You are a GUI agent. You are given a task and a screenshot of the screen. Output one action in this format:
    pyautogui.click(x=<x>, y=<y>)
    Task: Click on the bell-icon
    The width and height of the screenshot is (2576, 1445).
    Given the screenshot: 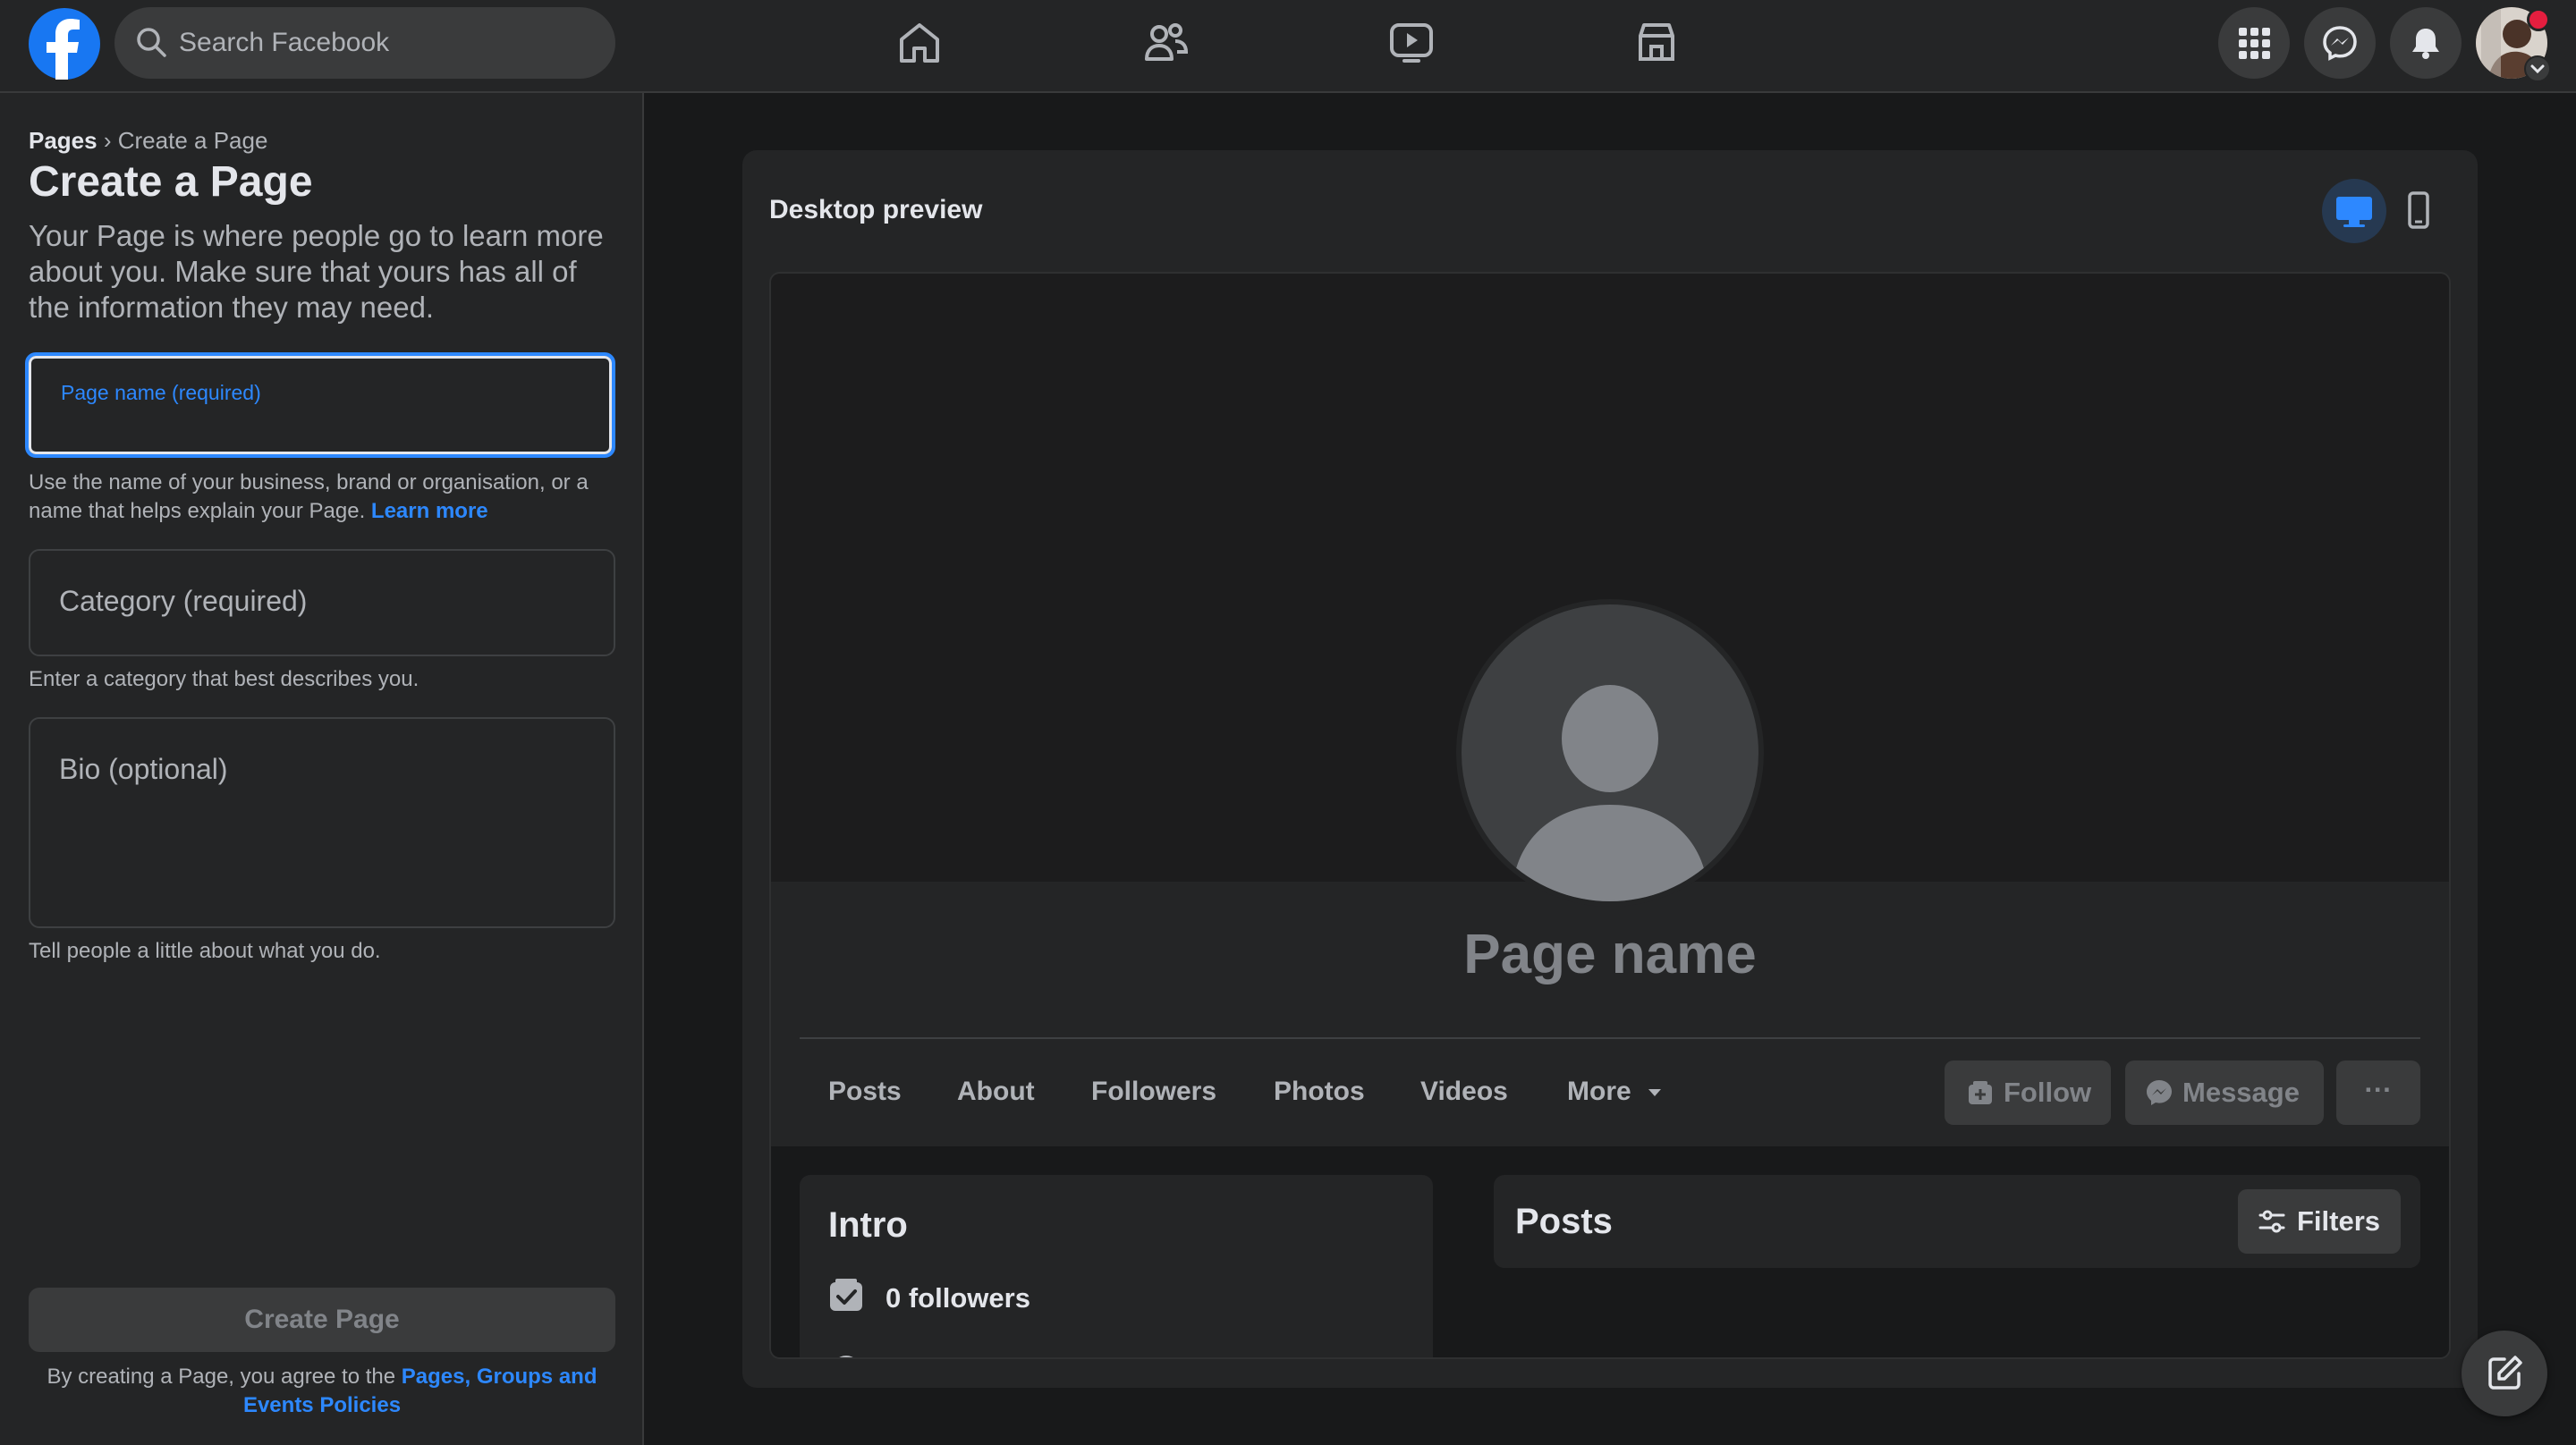 What is the action you would take?
    pyautogui.click(x=2425, y=44)
    